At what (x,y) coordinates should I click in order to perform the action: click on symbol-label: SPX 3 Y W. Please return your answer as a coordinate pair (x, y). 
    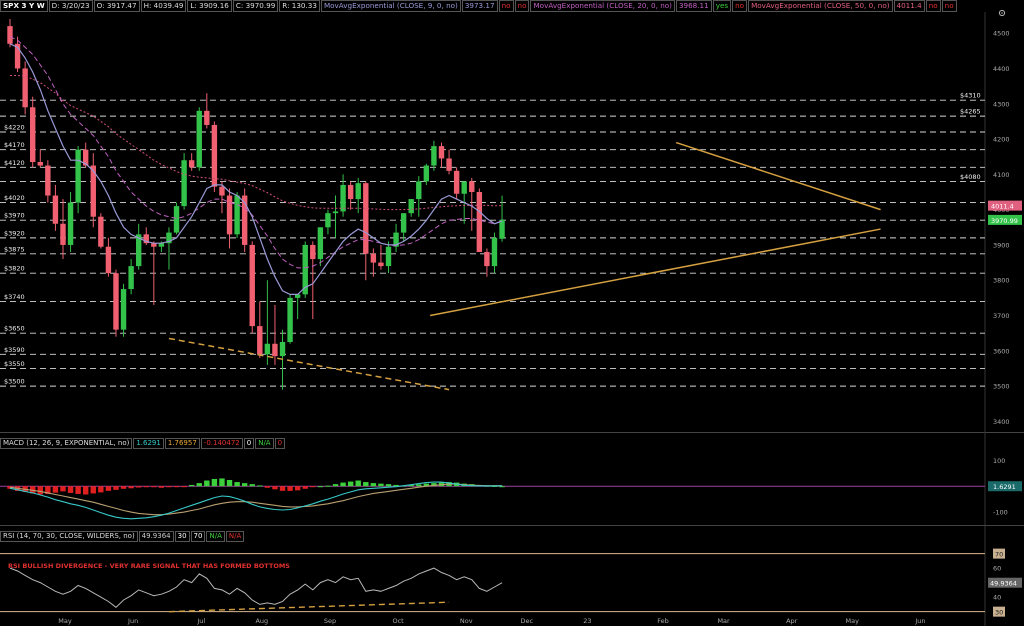
    Looking at the image, I should click on (24, 6).